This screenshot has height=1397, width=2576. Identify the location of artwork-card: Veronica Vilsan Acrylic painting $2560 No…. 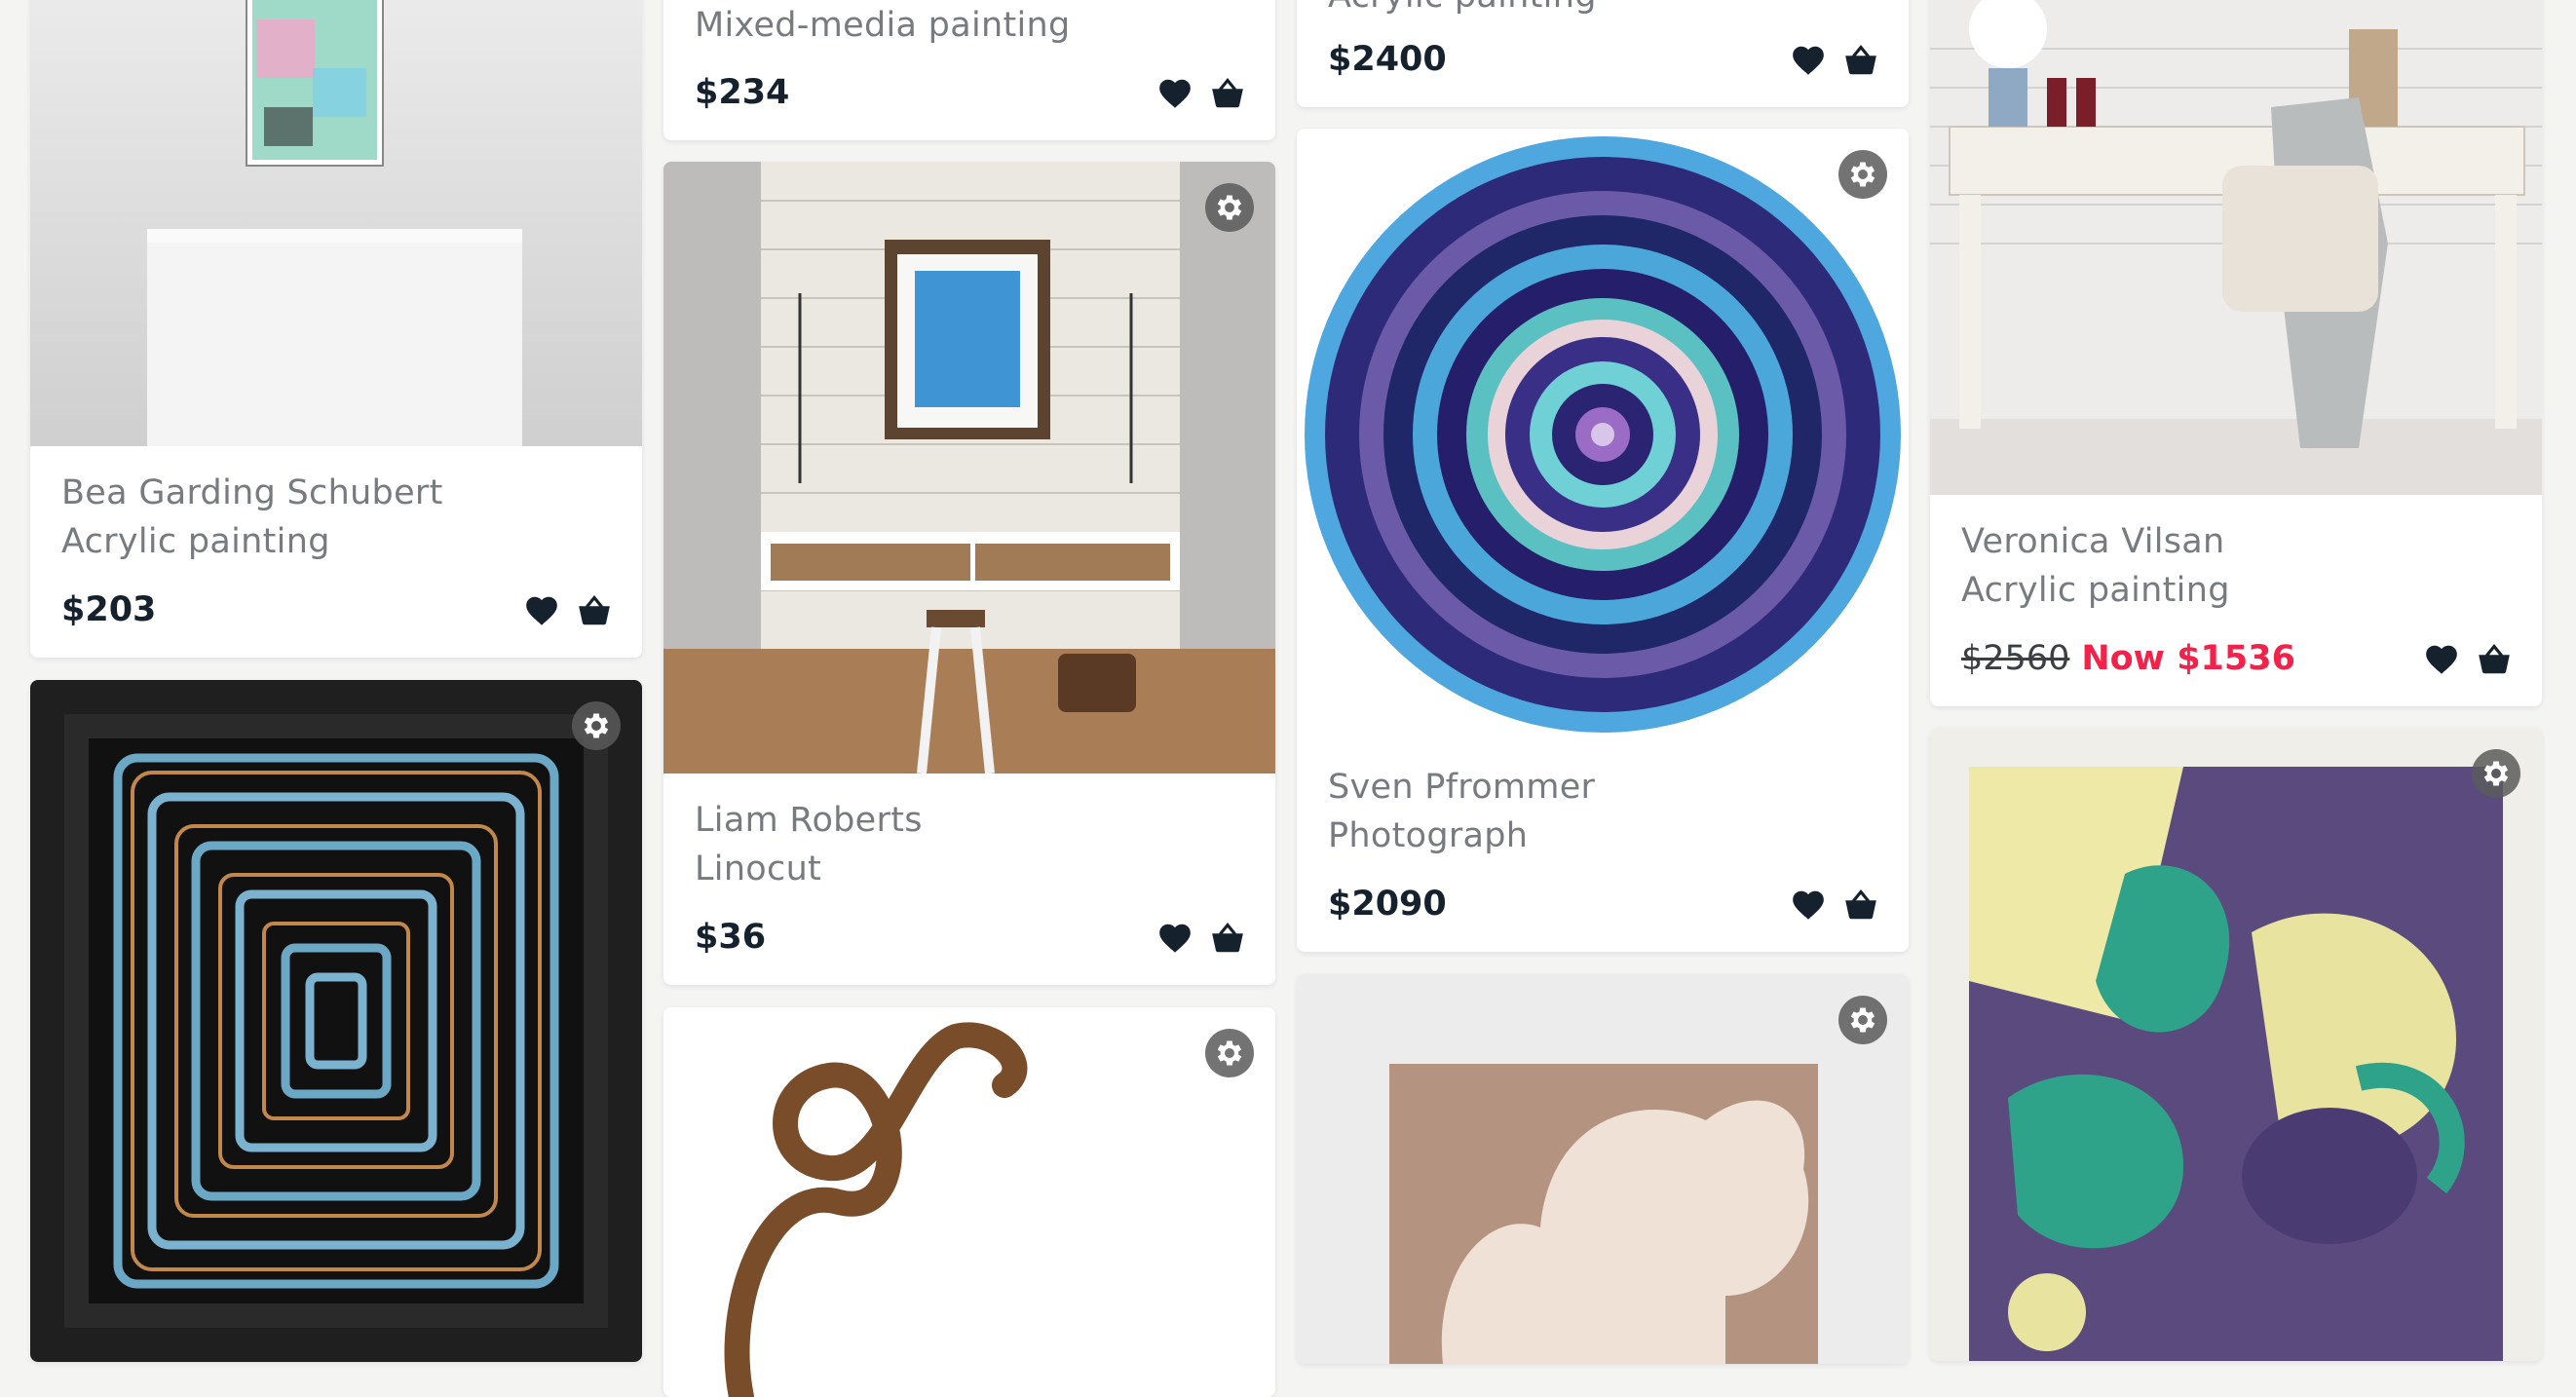
(2236, 353).